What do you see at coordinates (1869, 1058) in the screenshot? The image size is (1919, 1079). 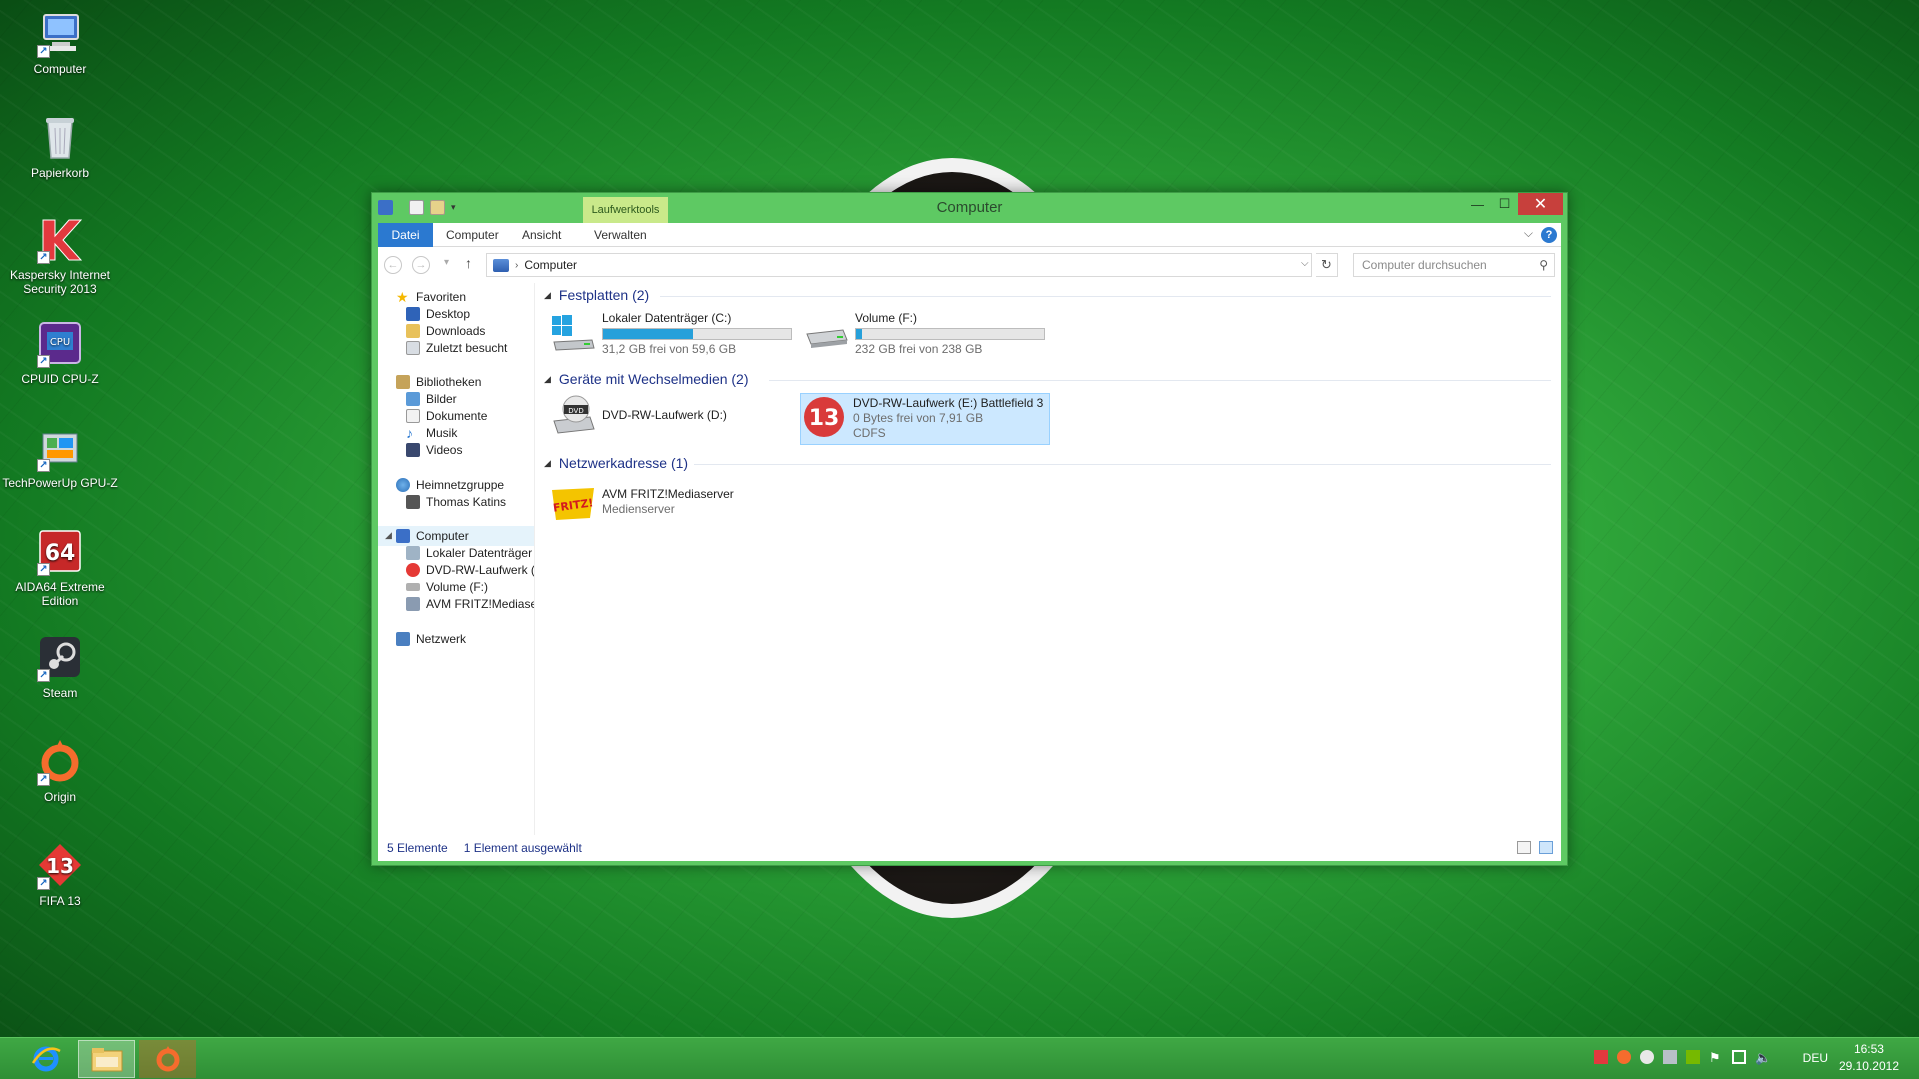 I see `clock: 16:53 29.10.2012` at bounding box center [1869, 1058].